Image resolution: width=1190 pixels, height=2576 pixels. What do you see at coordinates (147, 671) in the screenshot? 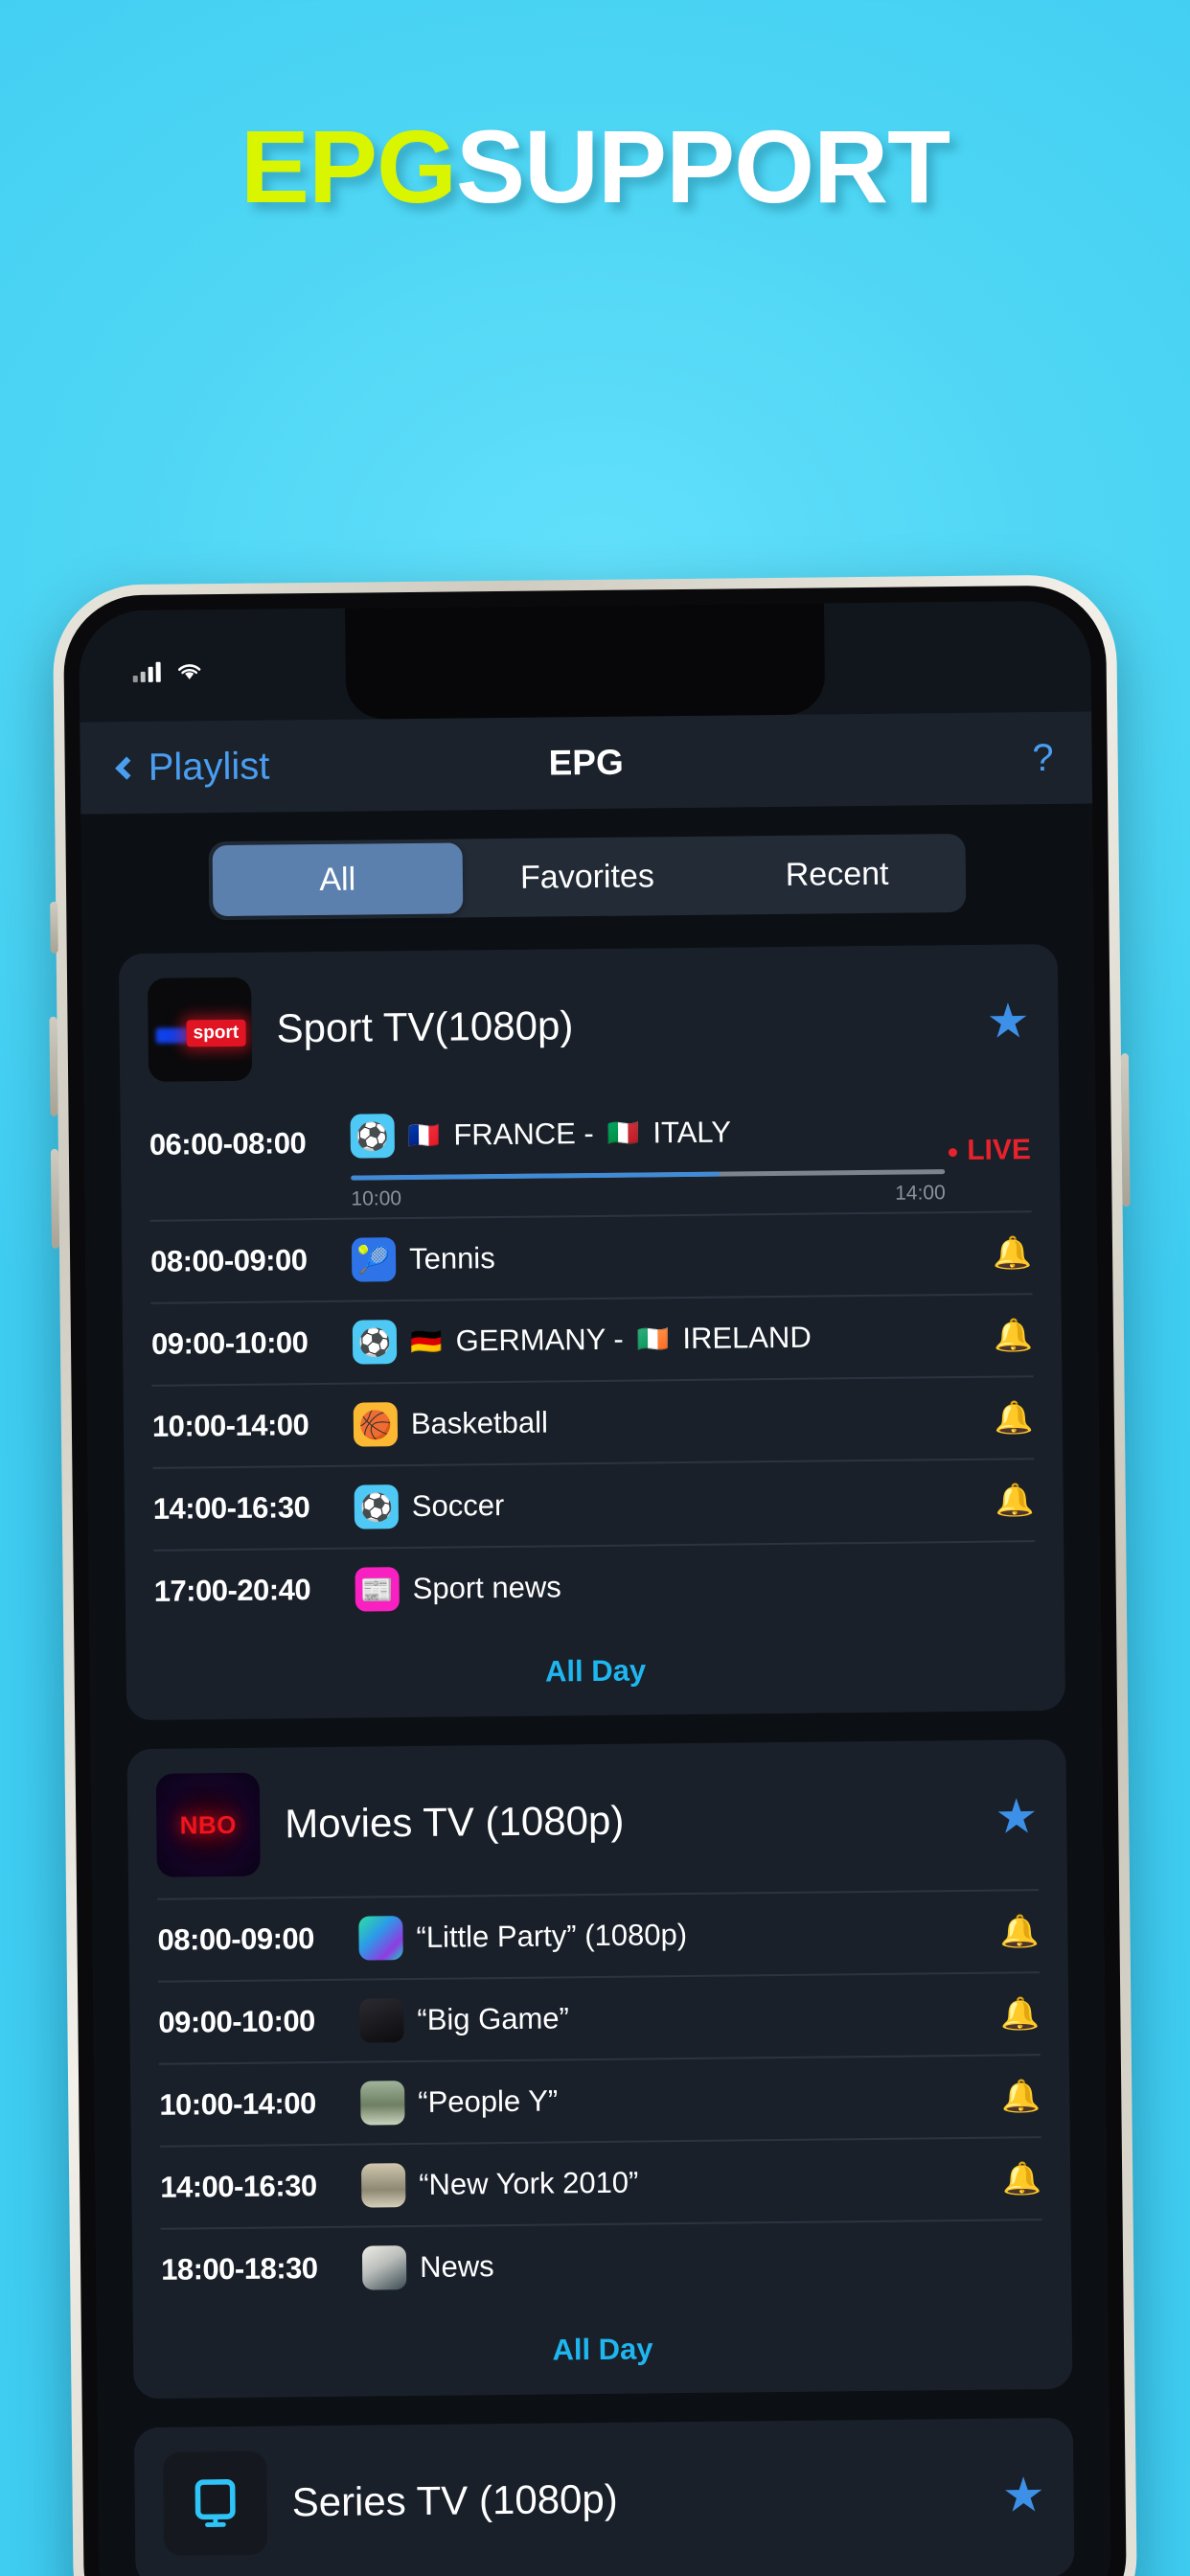
I see `cellular-signal-icon` at bounding box center [147, 671].